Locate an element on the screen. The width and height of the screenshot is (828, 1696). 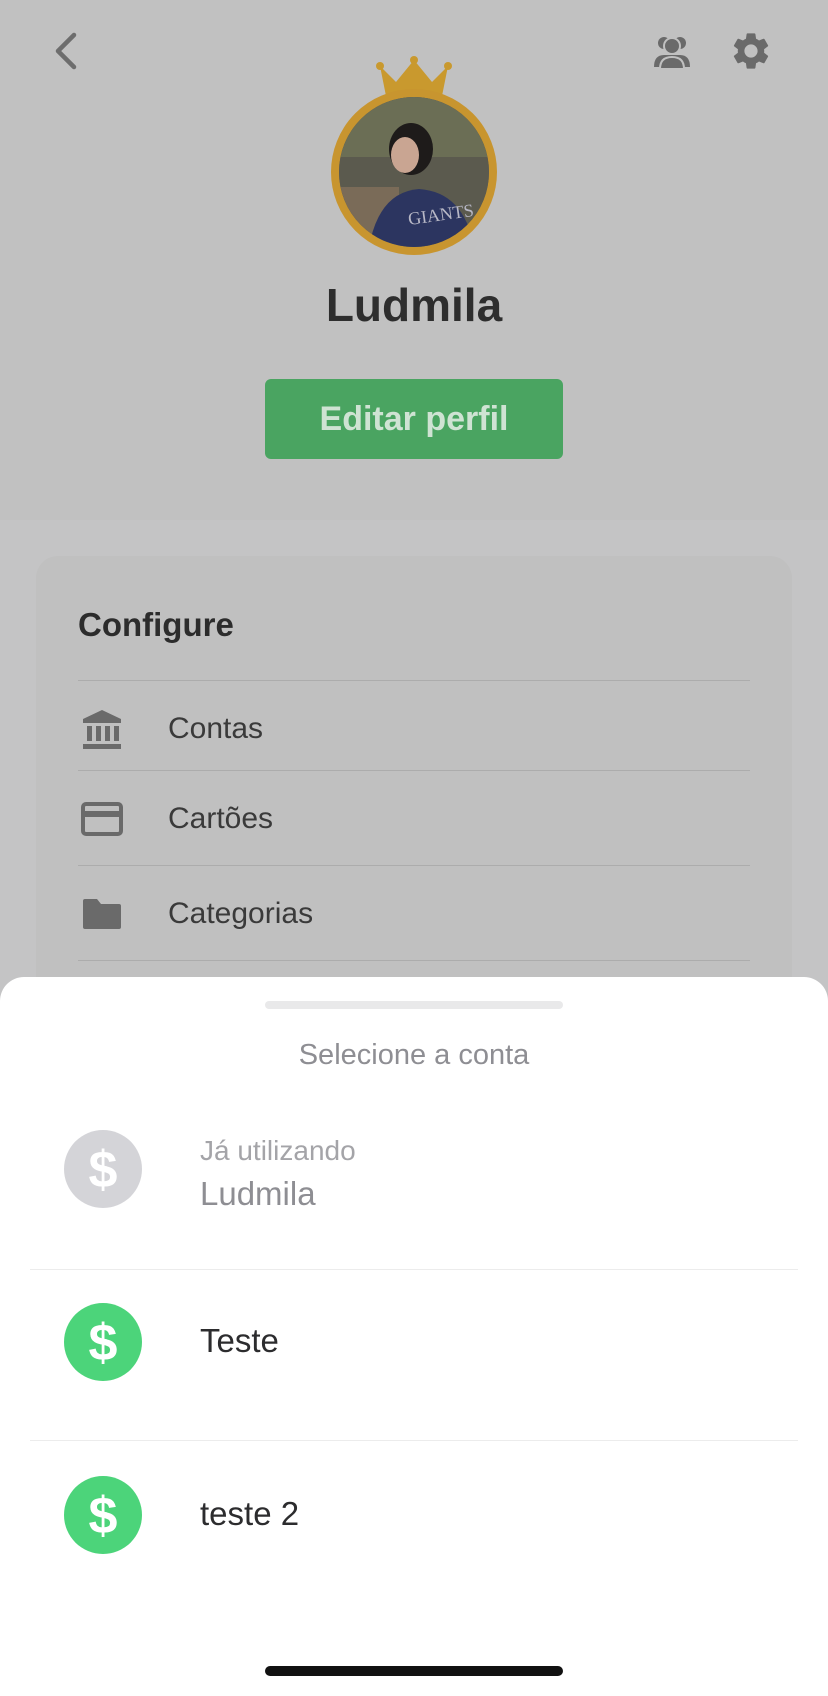
sheet-title: Selecione a conta is located at coordinates (414, 1055).